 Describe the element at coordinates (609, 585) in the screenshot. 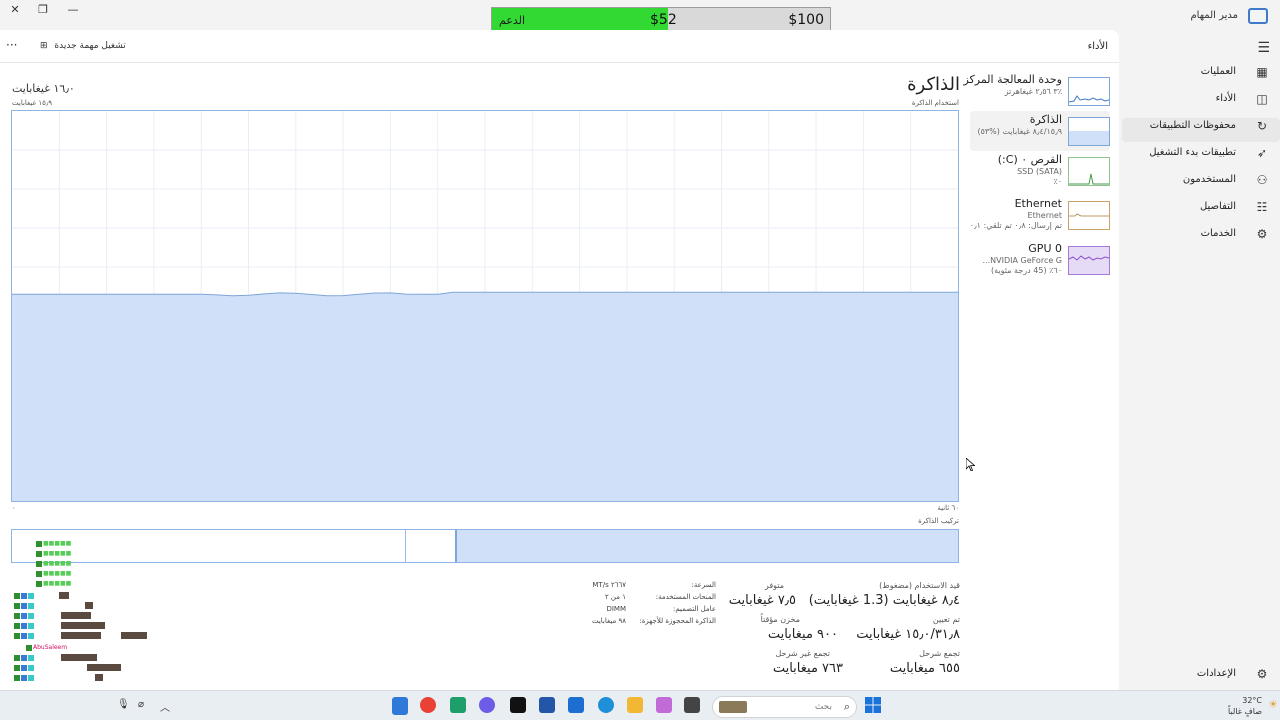

I see `speed-value: ٢٦٦٧ MT/s` at that location.